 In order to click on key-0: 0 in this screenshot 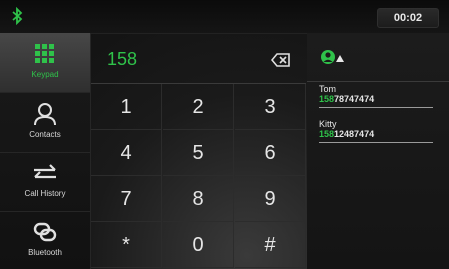, I will do `click(198, 245)`.